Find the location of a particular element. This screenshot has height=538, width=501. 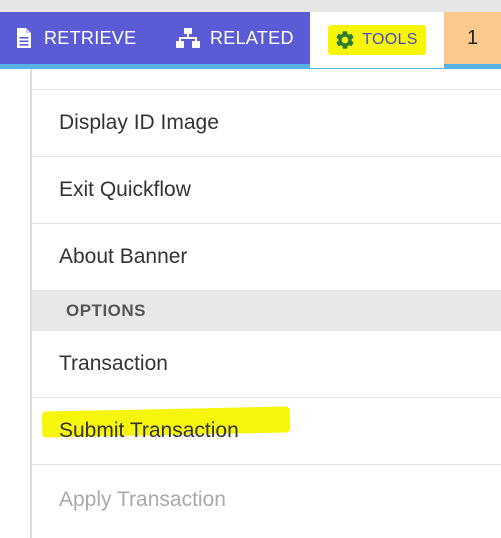

nav-retrieve: RETRIEVE is located at coordinates (75, 38).